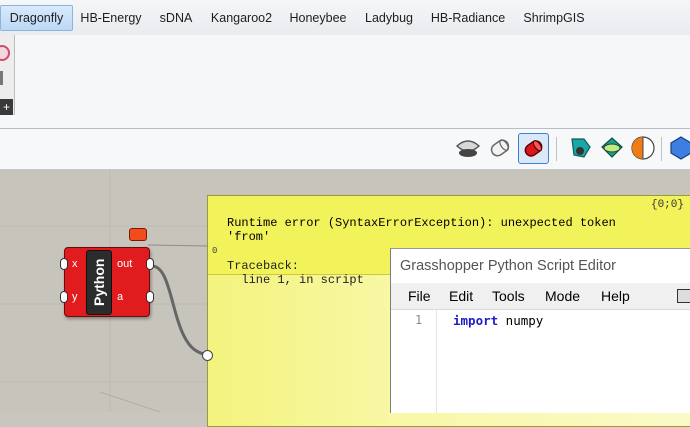  I want to click on palette-component-button: +, so click(7, 75).